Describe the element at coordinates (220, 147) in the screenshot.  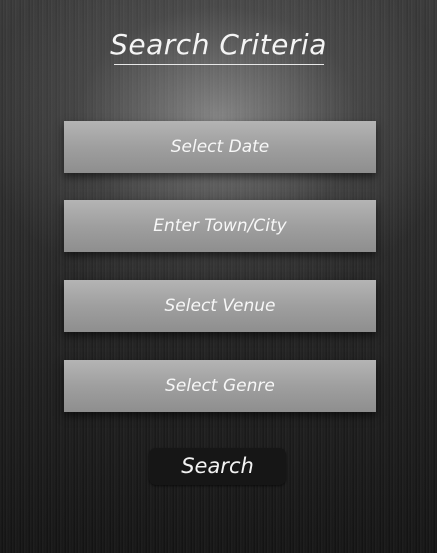
I see `select-date-field: Select Date` at that location.